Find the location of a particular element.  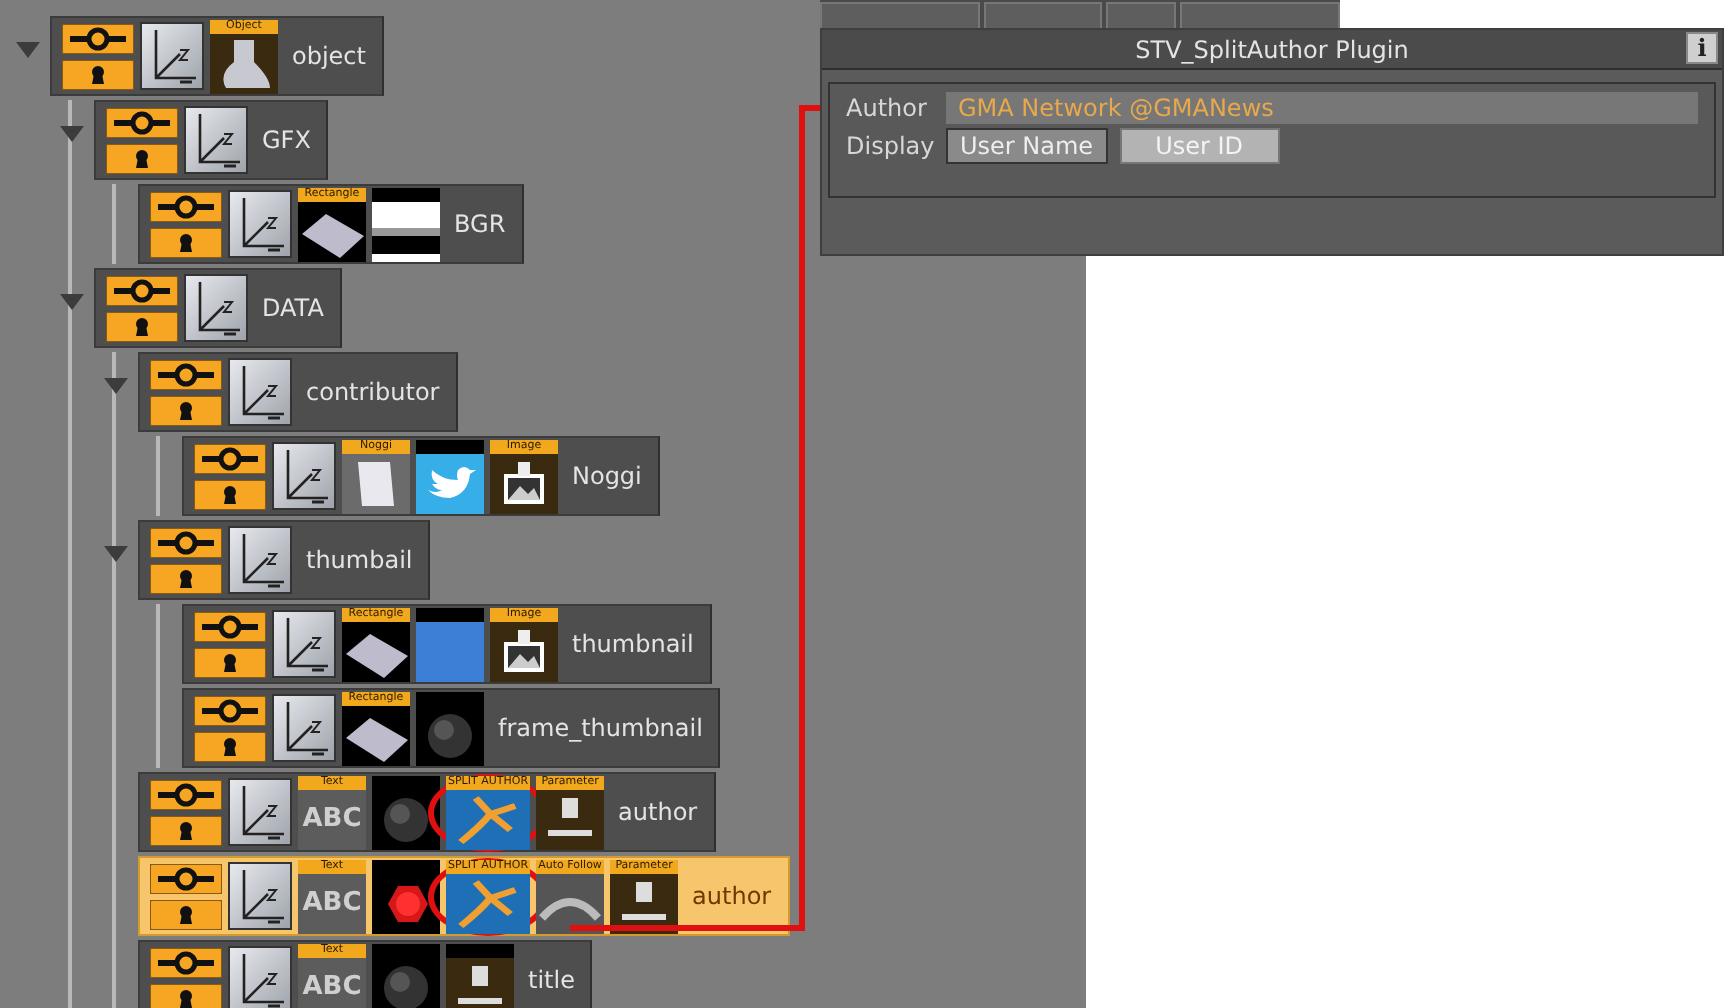

shoe-icon is located at coordinates (244, 63).